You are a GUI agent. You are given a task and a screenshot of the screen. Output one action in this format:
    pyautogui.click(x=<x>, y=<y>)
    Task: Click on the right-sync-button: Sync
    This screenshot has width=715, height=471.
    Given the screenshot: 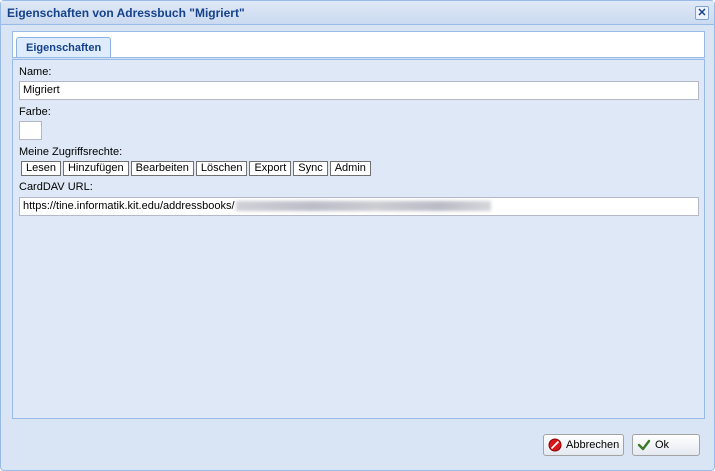 What is the action you would take?
    pyautogui.click(x=310, y=168)
    